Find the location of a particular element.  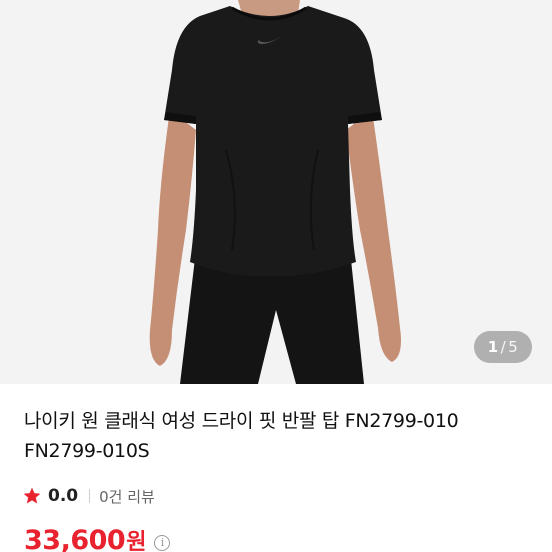

image-counter-current: 1 is located at coordinates (493, 347).